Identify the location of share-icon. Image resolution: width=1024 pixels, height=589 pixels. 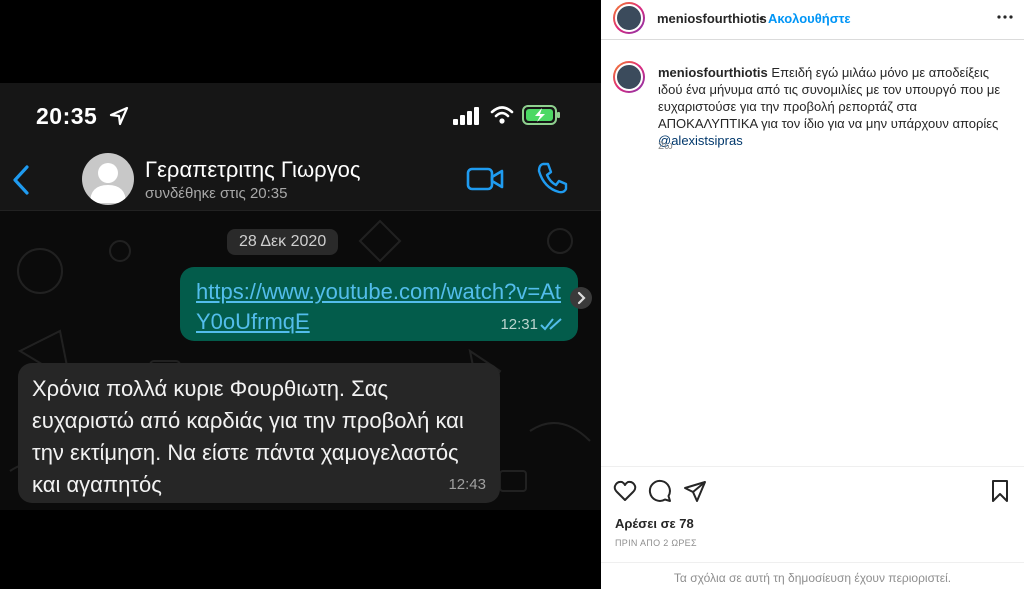
(695, 491).